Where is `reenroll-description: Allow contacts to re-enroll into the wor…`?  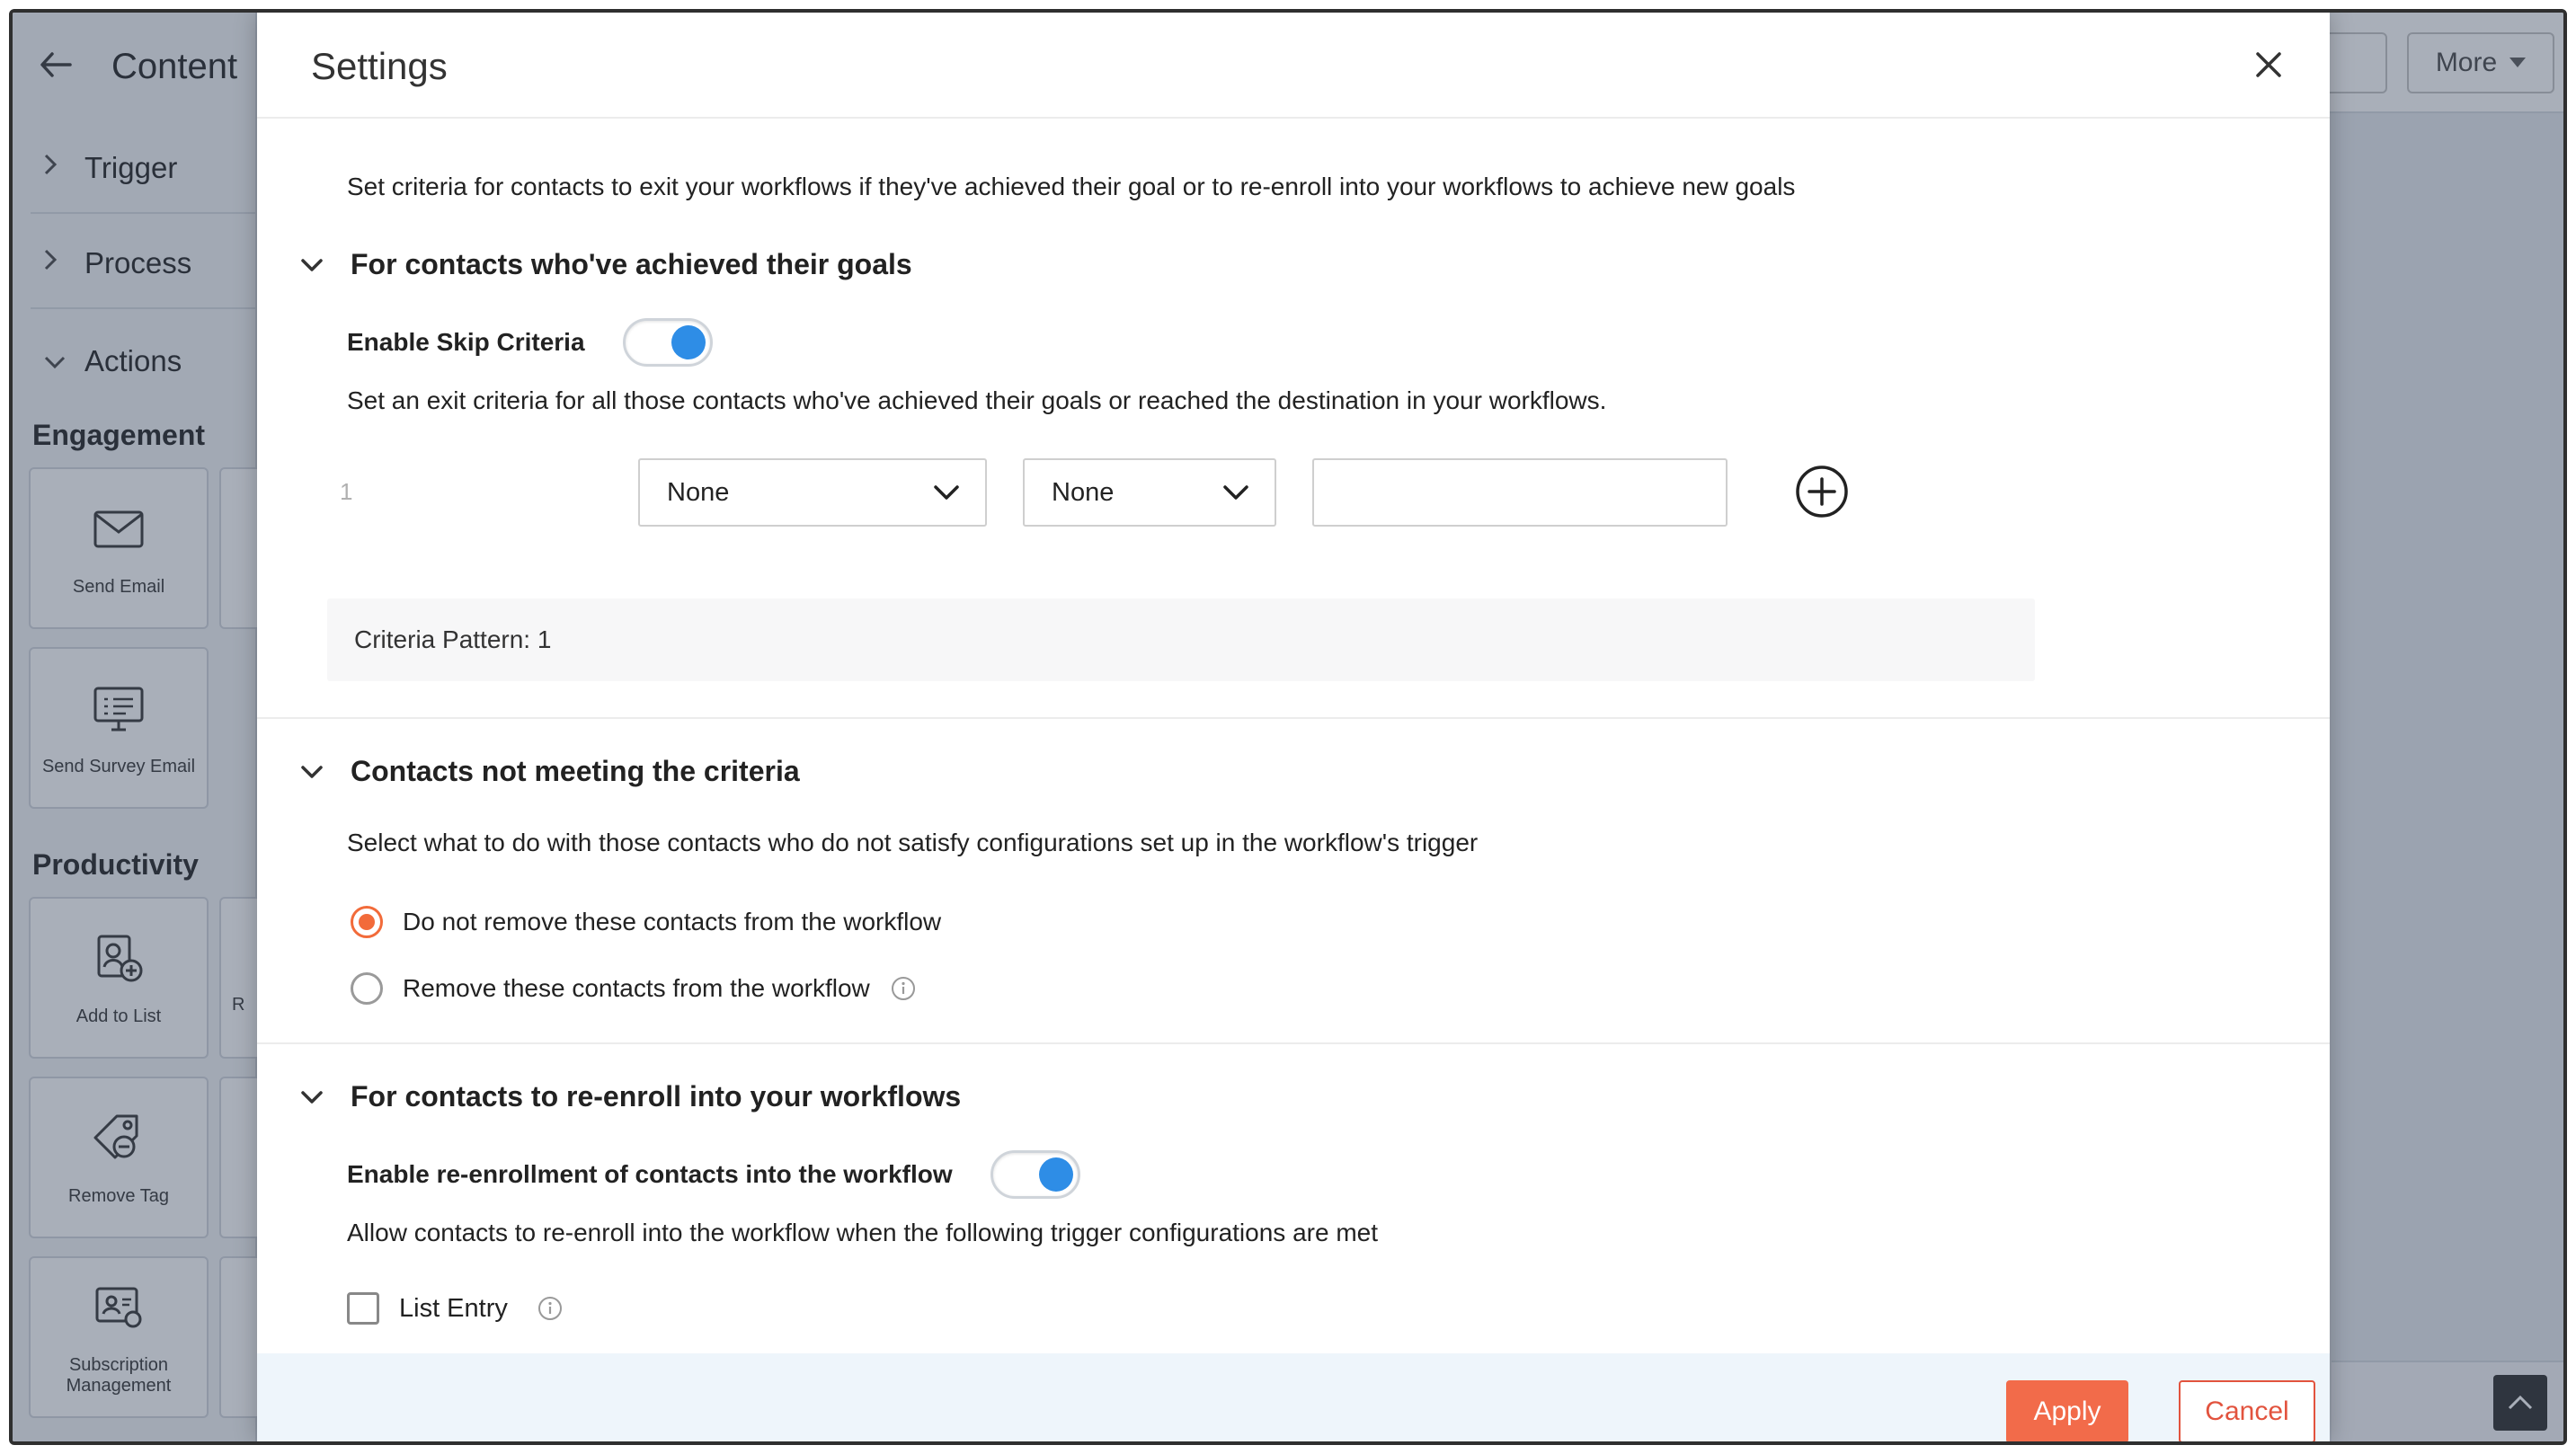 reenroll-description: Allow contacts to re-enroll into the wor… is located at coordinates (863, 1232).